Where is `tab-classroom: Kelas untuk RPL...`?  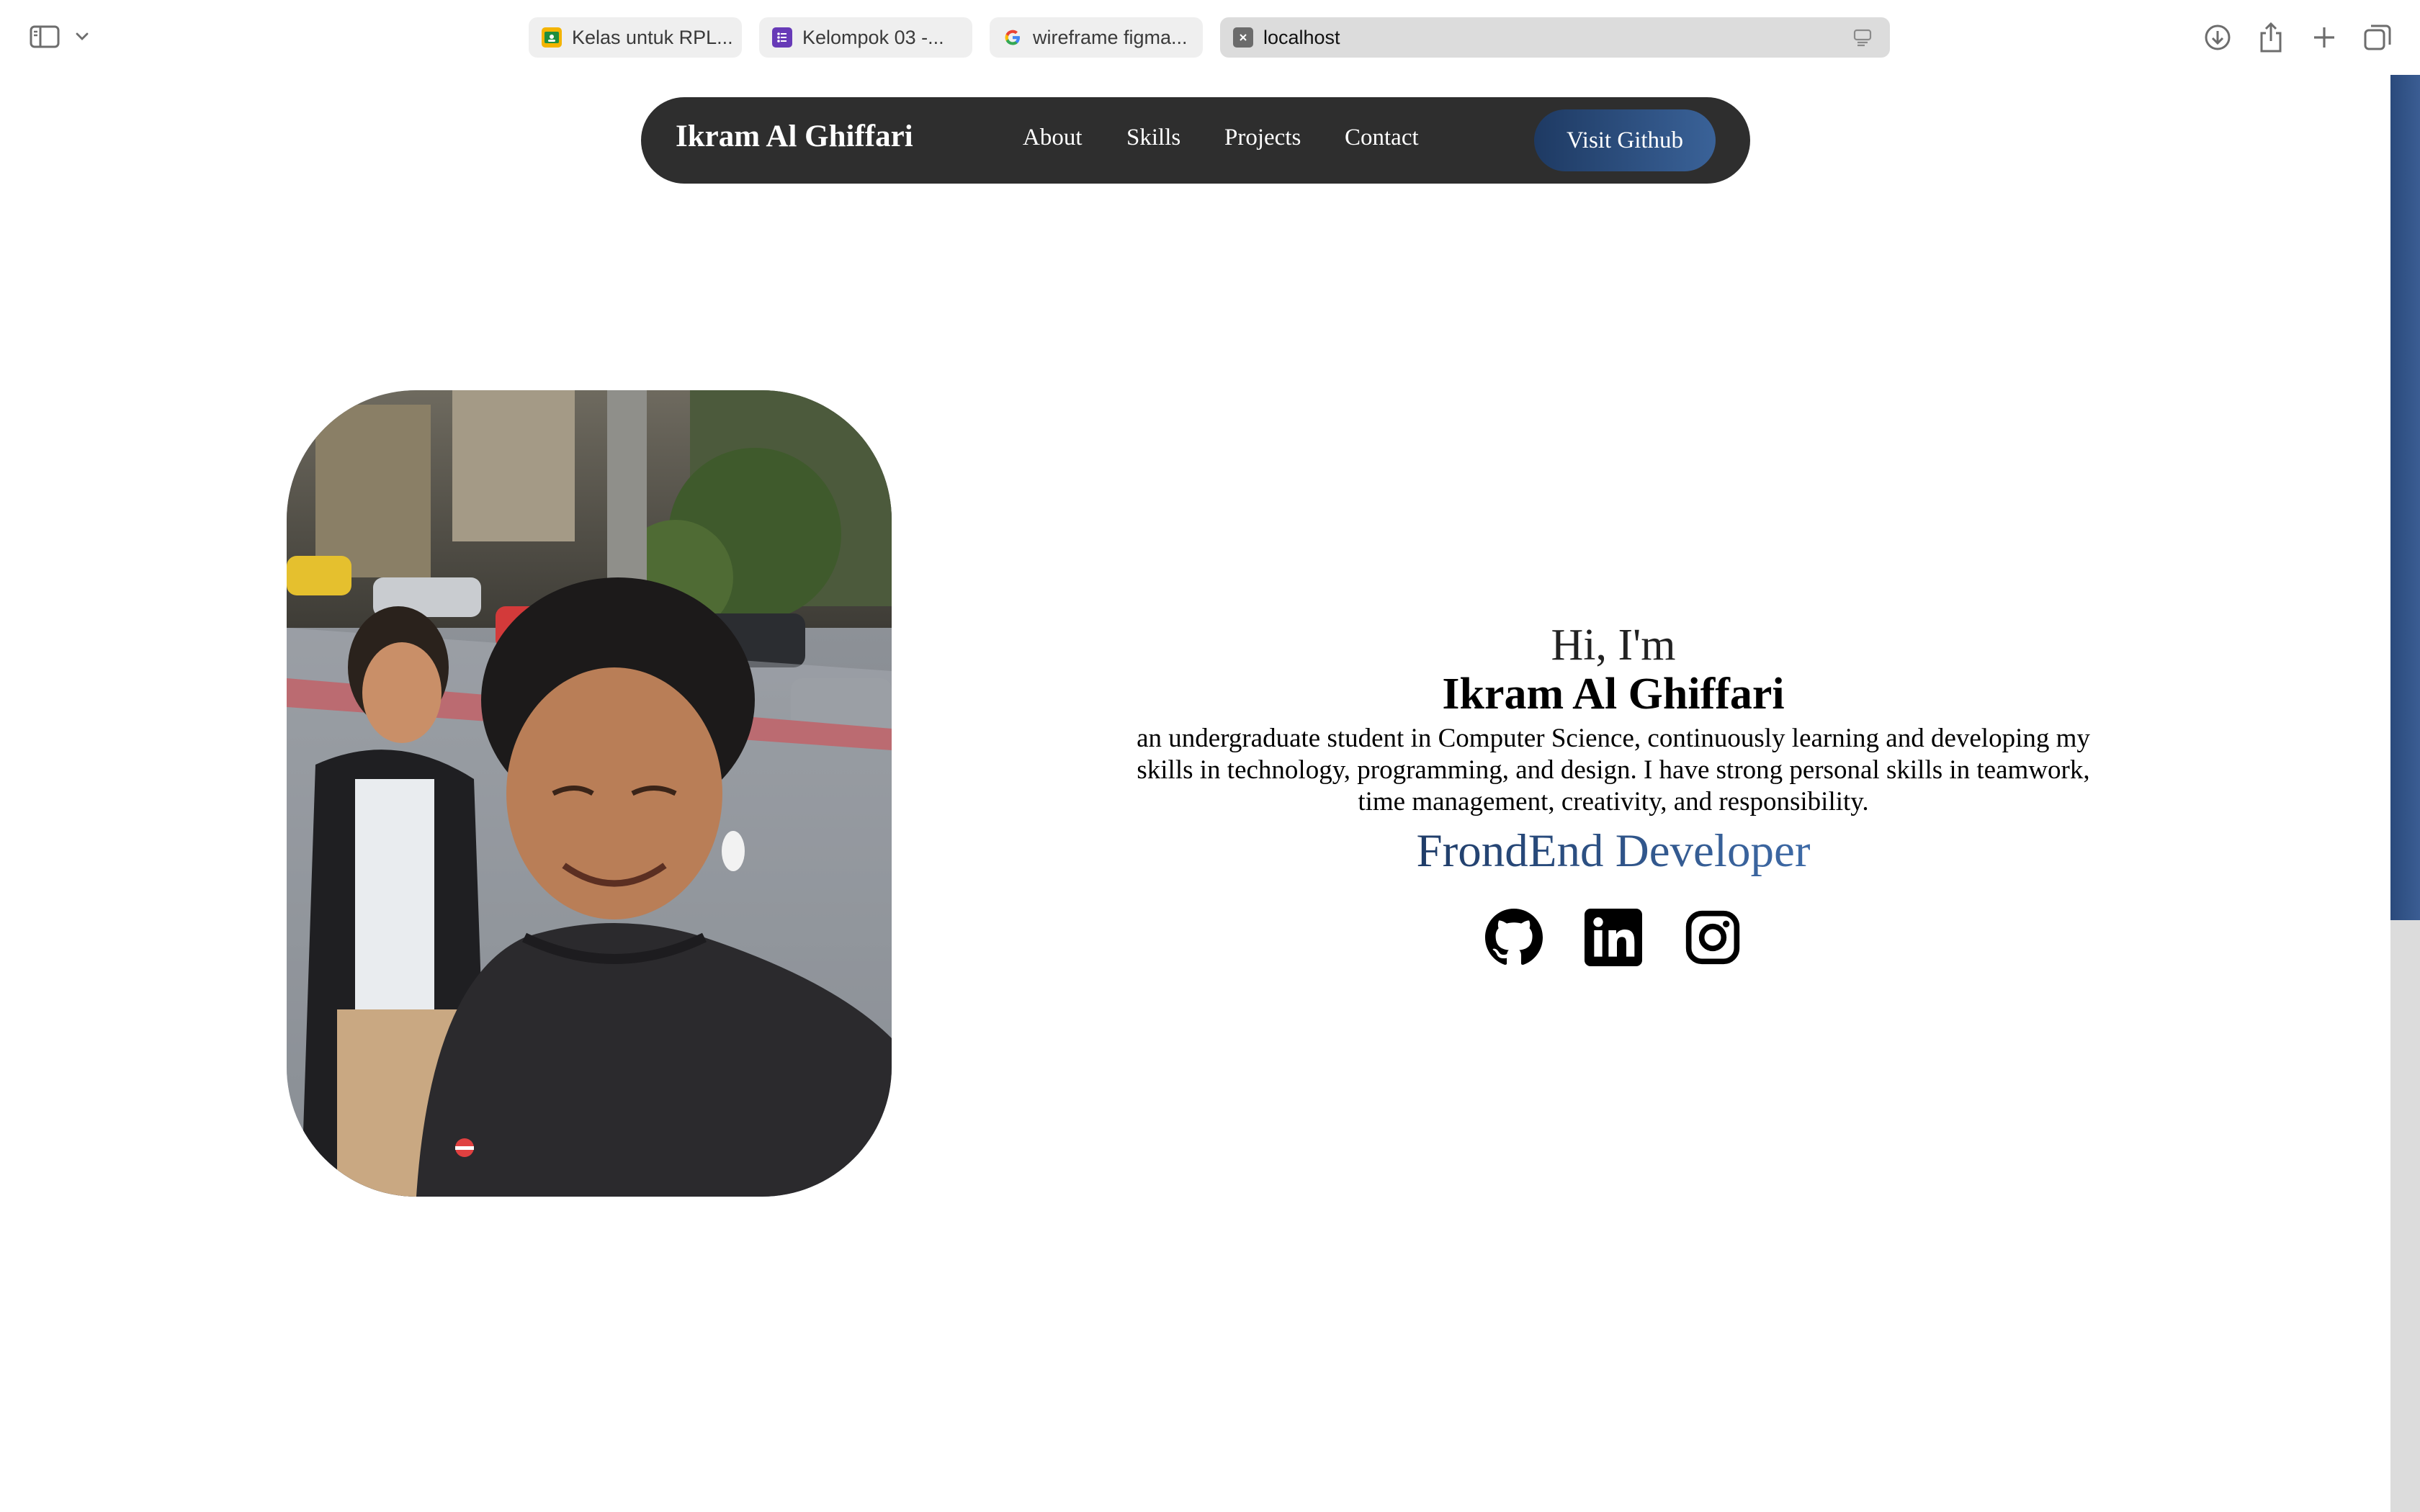
tab-classroom: Kelas untuk RPL... is located at coordinates (635, 37).